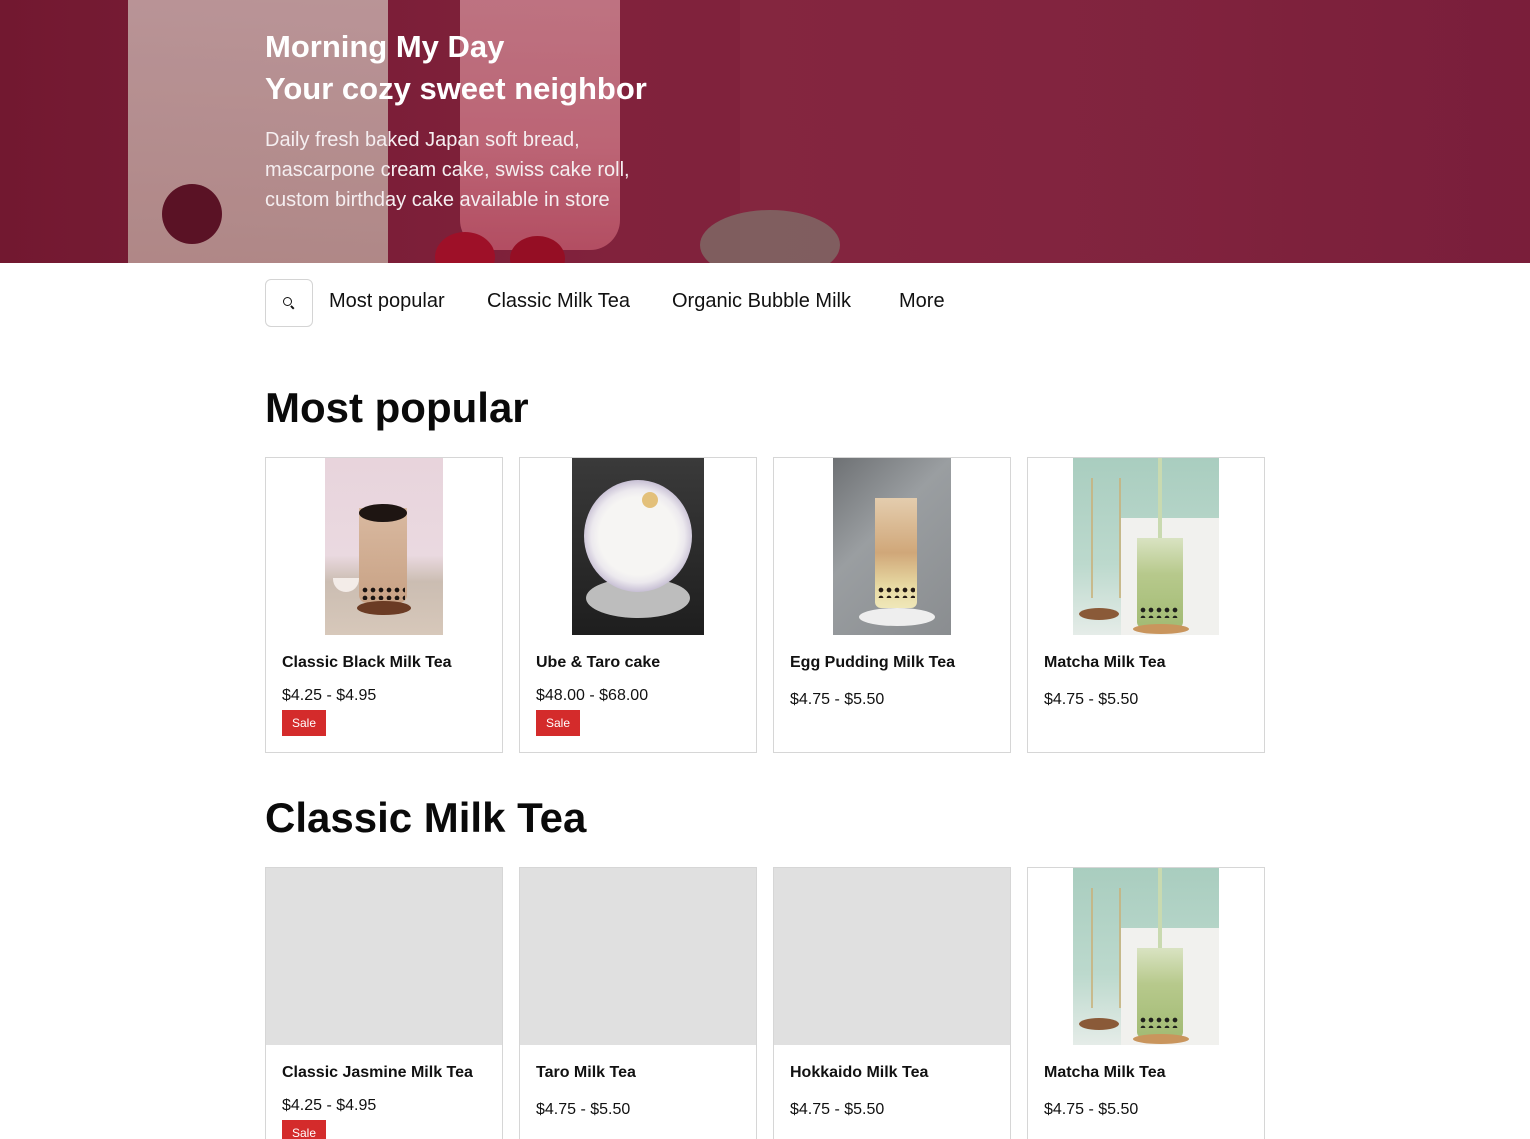 This screenshot has width=1530, height=1139. What do you see at coordinates (387, 301) in the screenshot?
I see `nav-item-most-popular: Most popular` at bounding box center [387, 301].